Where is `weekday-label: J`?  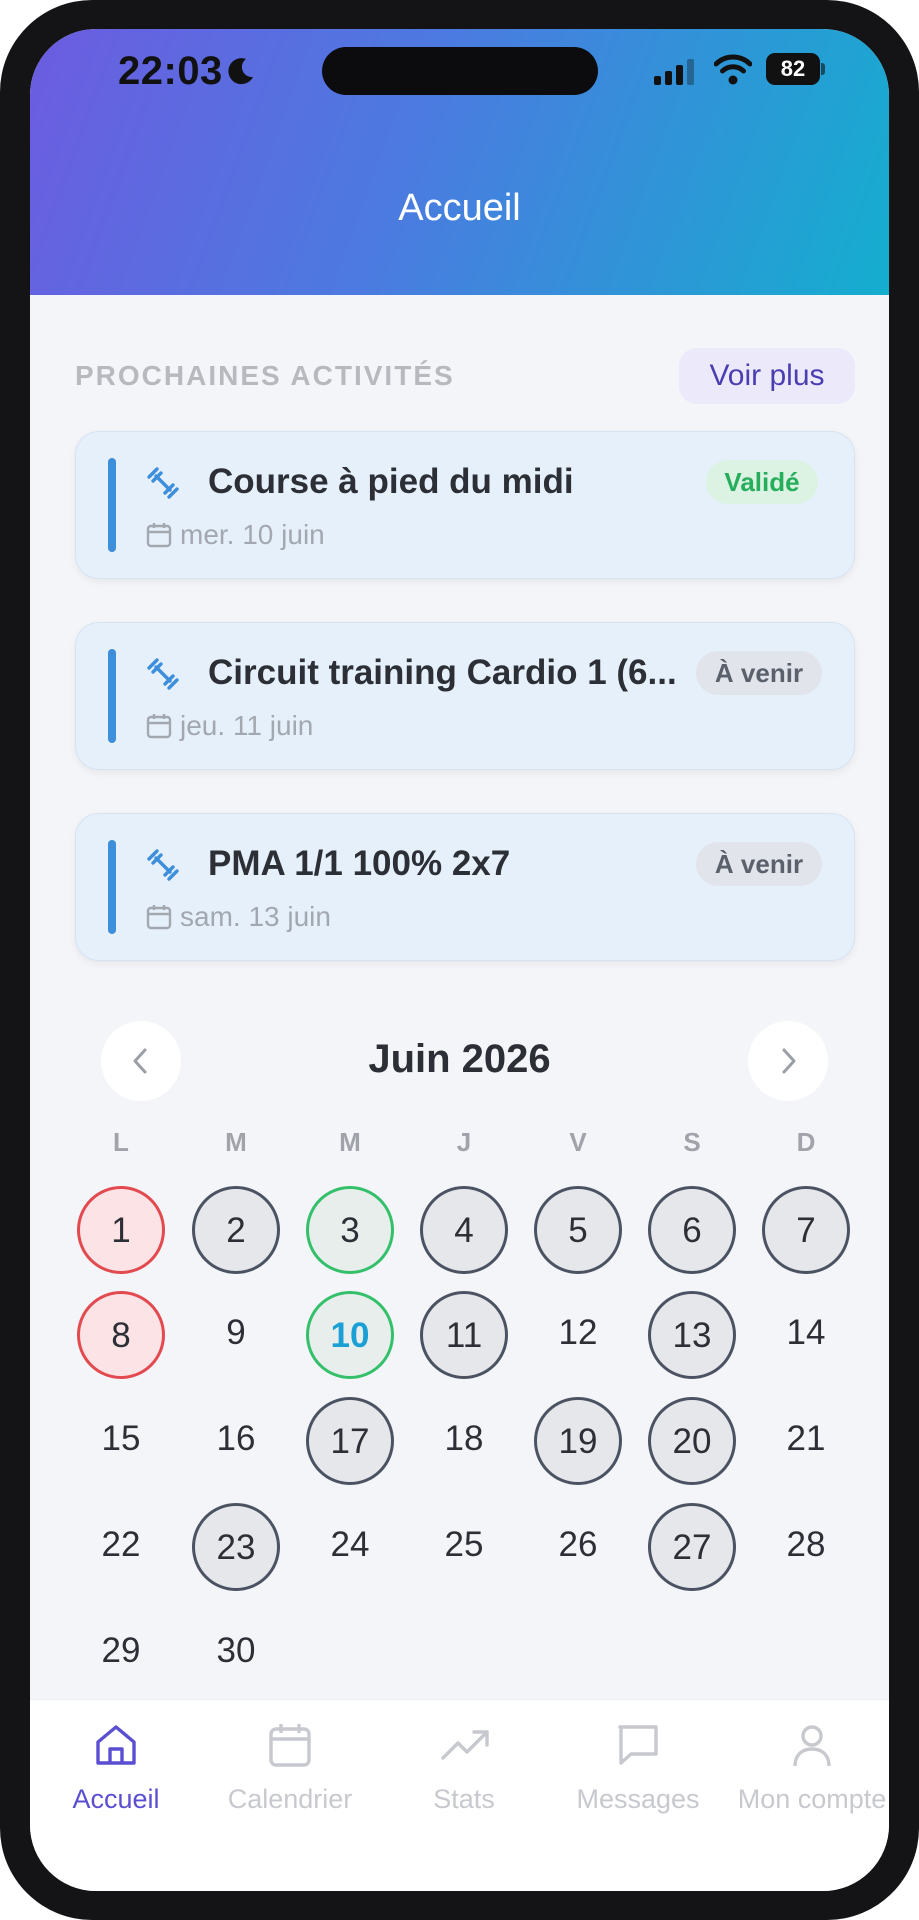
weekday-label: J is located at coordinates (464, 1142).